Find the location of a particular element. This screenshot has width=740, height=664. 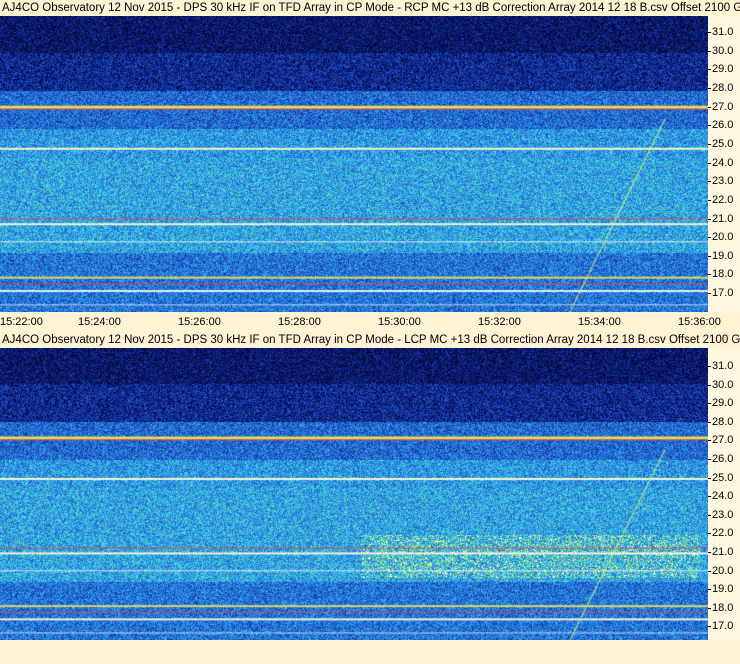

bottom-margin is located at coordinates (370, 652).